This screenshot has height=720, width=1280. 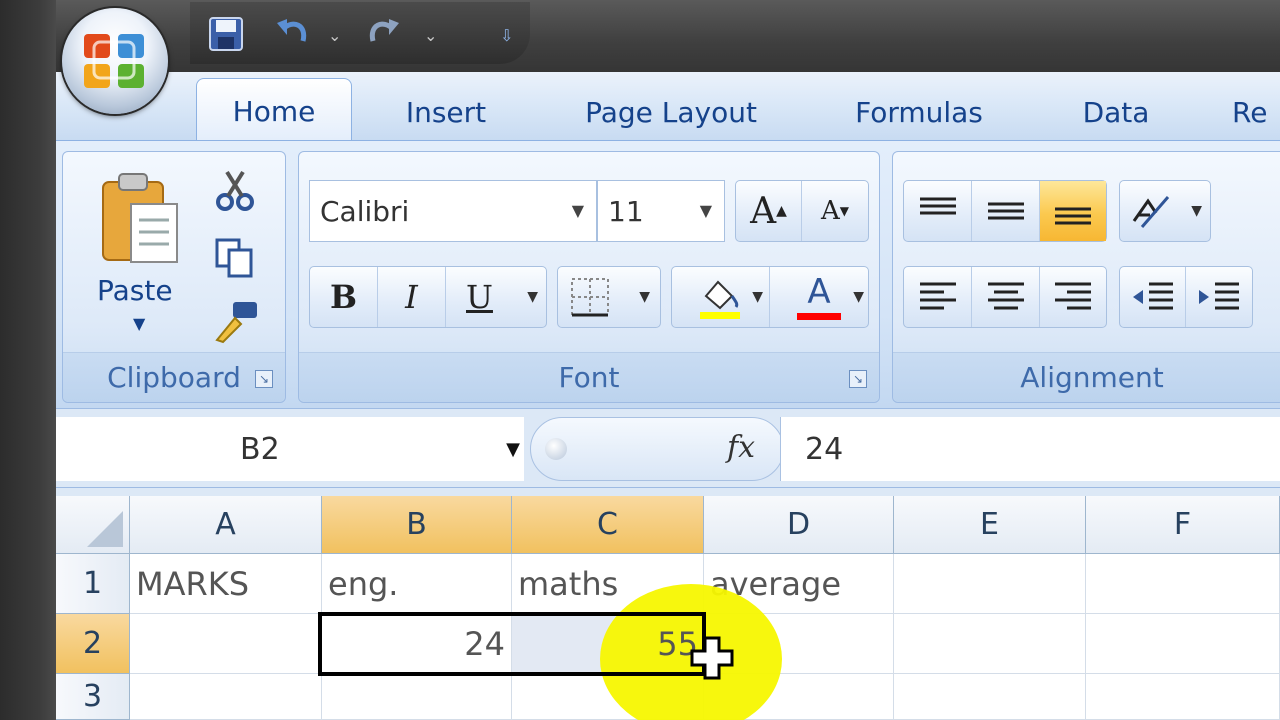 I want to click on cell-a3, so click(x=226, y=697).